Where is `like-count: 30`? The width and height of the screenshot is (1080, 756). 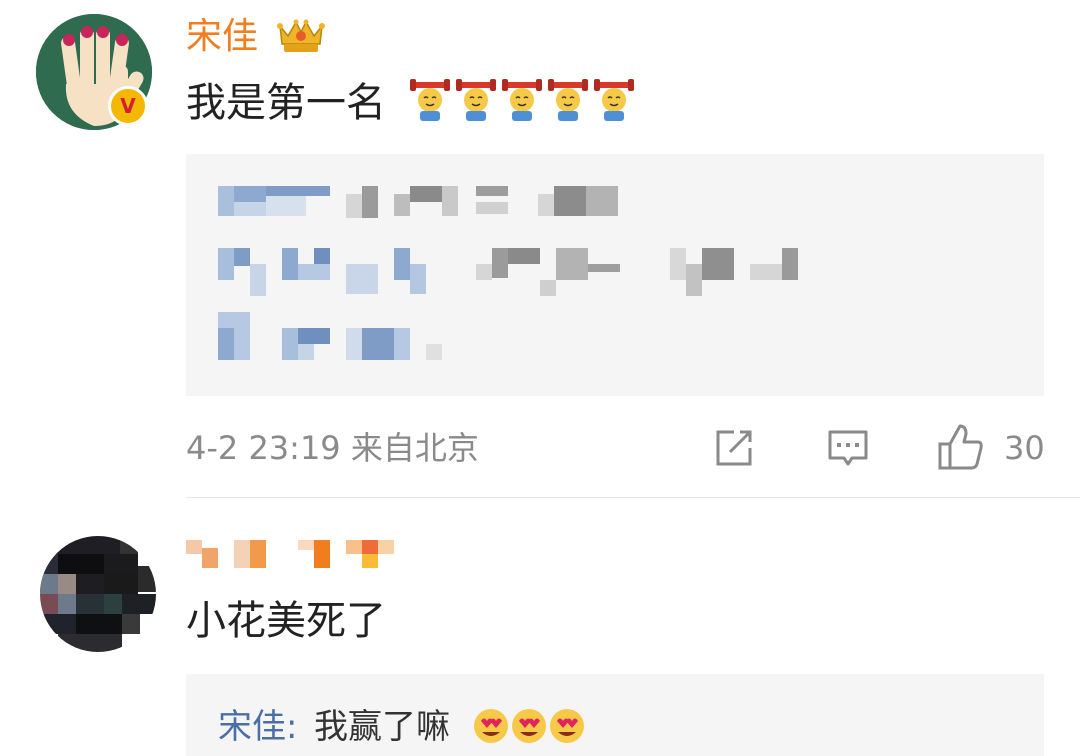 like-count: 30 is located at coordinates (1024, 448).